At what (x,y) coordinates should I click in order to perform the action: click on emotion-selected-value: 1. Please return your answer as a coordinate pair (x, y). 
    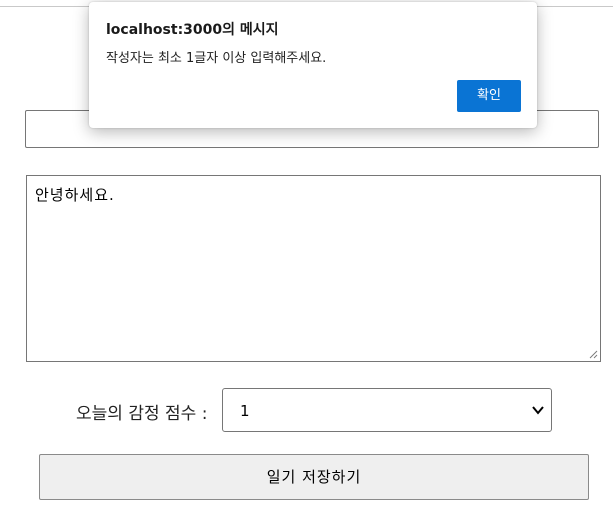
    Looking at the image, I should click on (245, 411).